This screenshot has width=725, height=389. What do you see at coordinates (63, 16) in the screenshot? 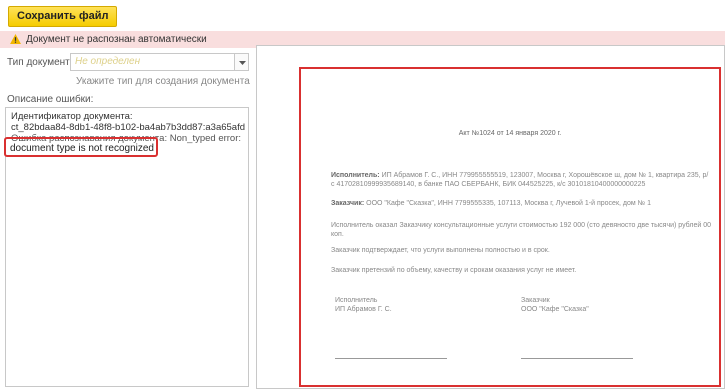
I see `save-file-button: Сохранить файл` at bounding box center [63, 16].